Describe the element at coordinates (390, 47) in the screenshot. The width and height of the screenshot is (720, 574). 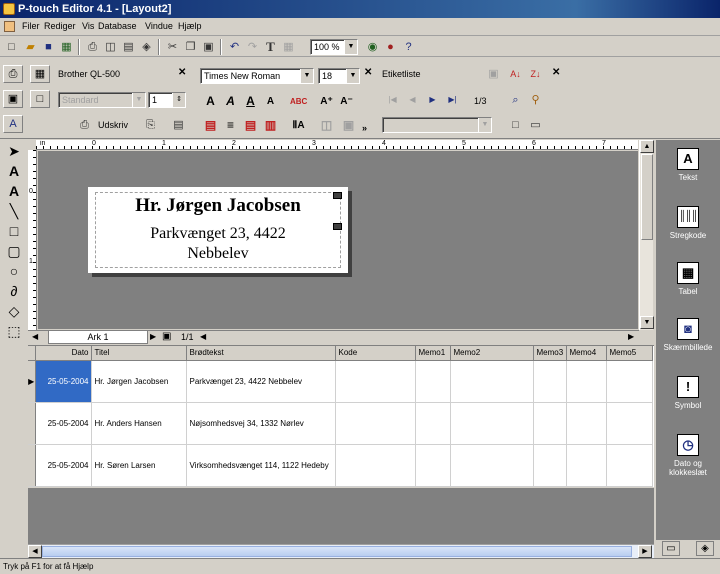
I see `record-icon: ●` at that location.